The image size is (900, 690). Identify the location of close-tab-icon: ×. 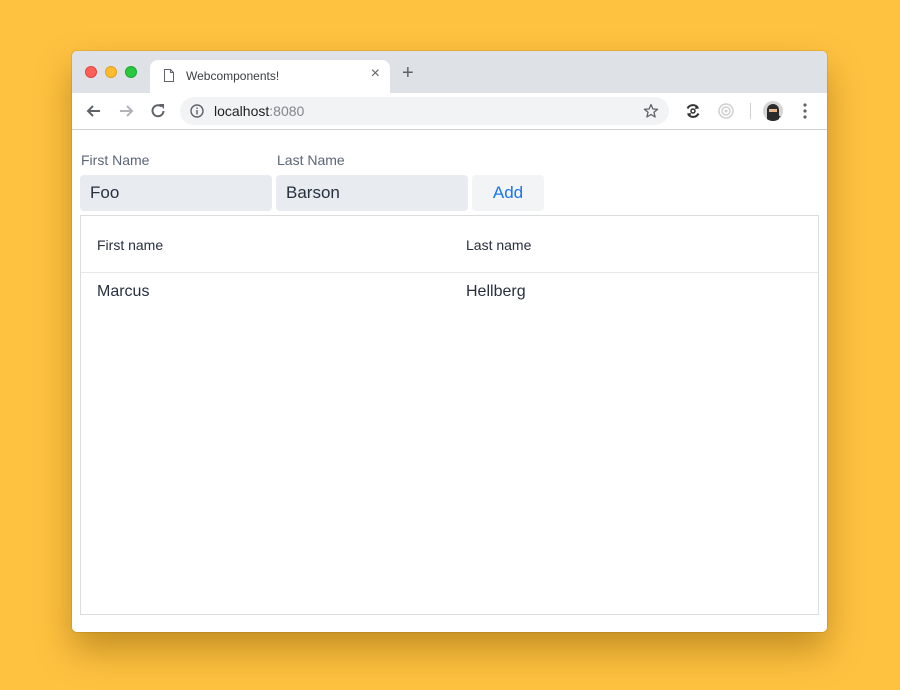
(375, 74).